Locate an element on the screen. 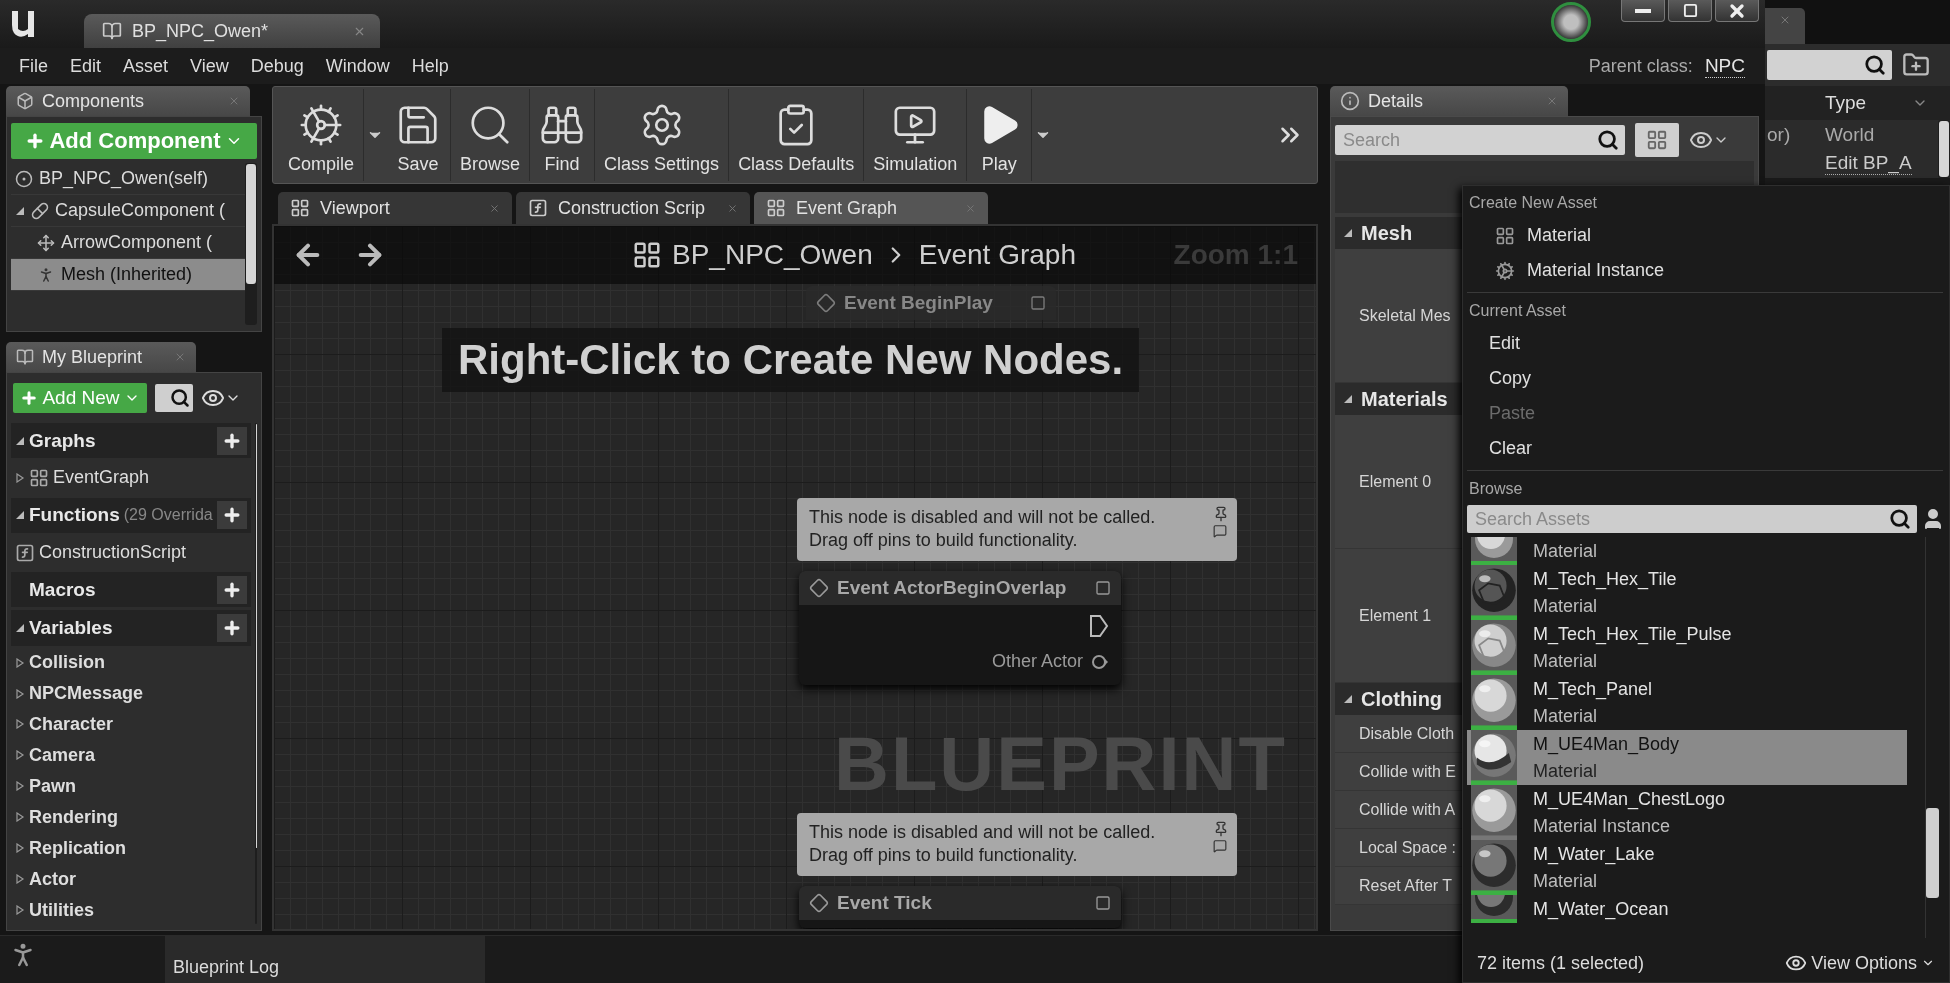  menu-entry: Clear is located at coordinates (1708, 448).